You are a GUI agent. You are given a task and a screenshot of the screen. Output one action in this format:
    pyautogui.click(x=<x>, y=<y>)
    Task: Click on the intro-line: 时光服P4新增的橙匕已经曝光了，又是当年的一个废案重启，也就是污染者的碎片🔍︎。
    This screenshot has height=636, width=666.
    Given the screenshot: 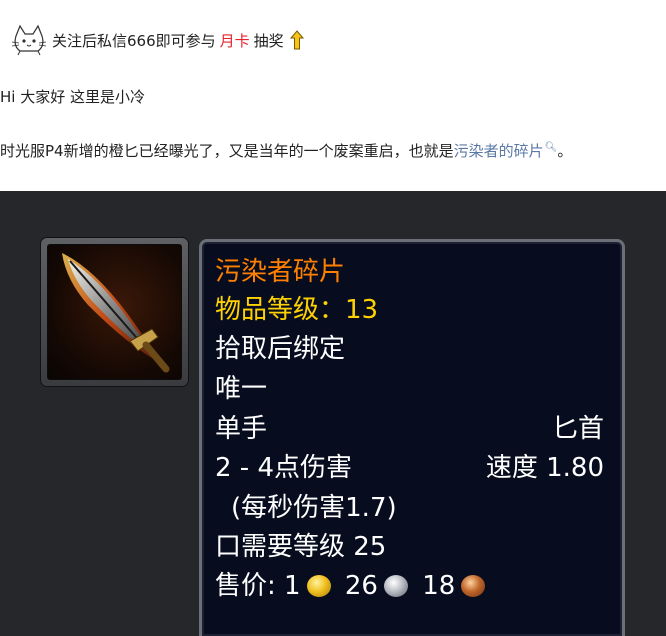 What is the action you would take?
    pyautogui.click(x=286, y=150)
    